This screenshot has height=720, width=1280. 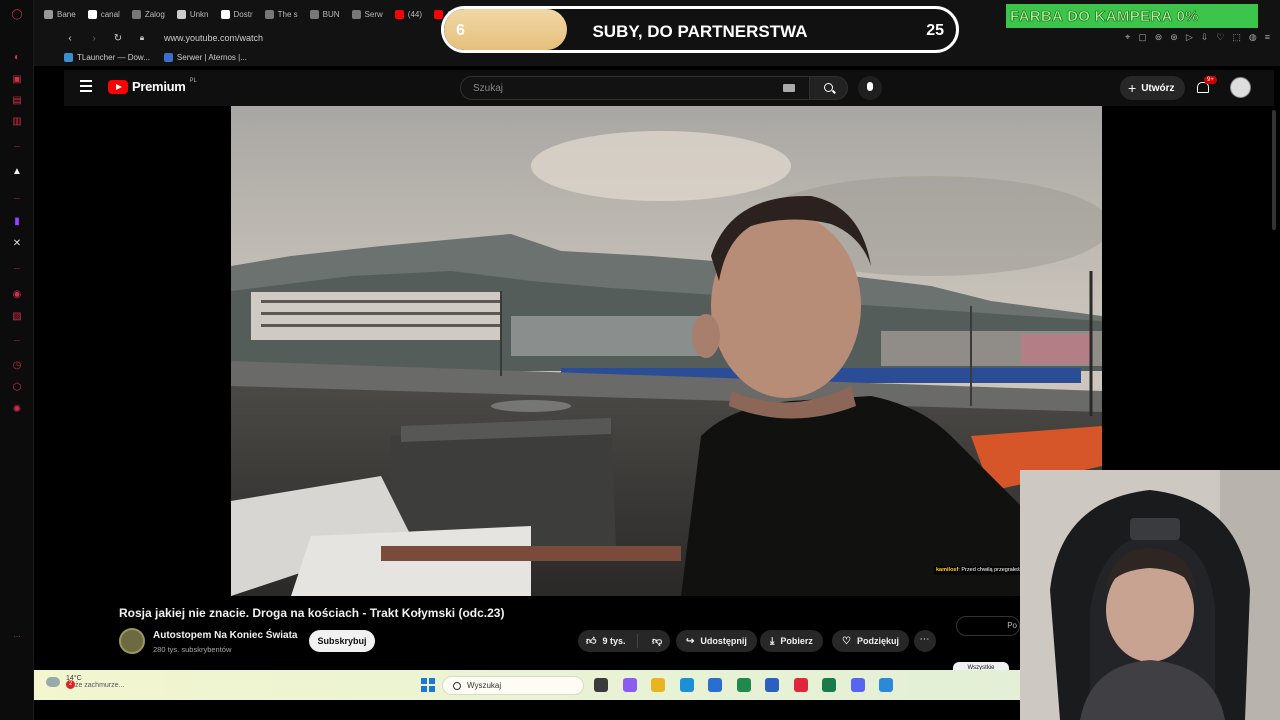 I want to click on search-icon, so click(x=828, y=87).